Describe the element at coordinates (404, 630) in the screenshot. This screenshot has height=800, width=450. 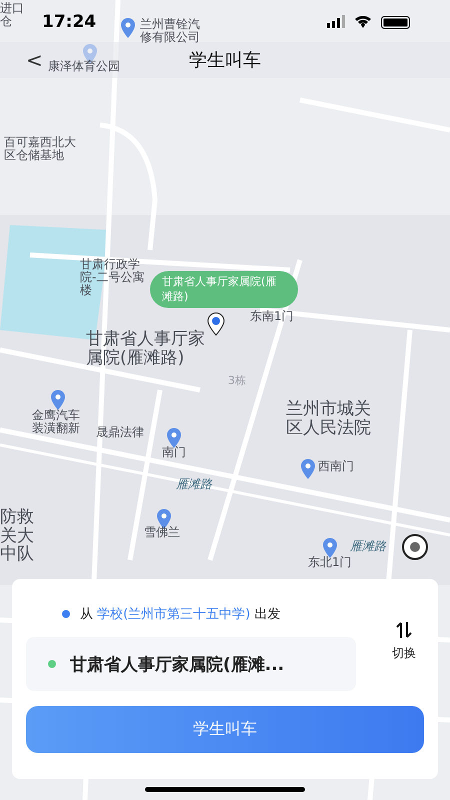
I see `swap-icon` at that location.